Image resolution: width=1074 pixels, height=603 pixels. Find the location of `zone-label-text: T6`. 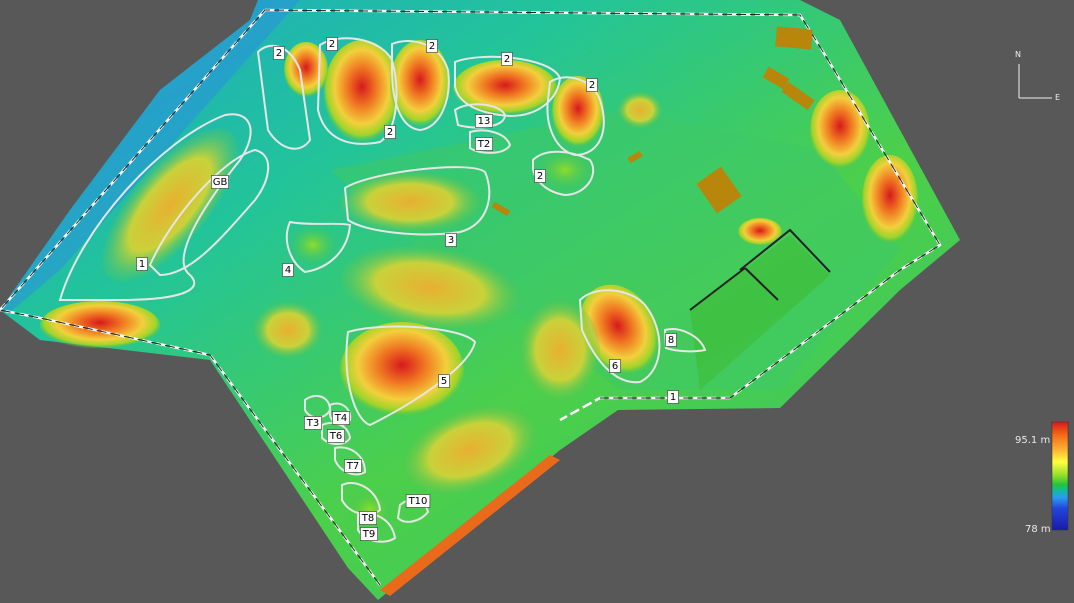

zone-label-text: T6 is located at coordinates (335, 436).